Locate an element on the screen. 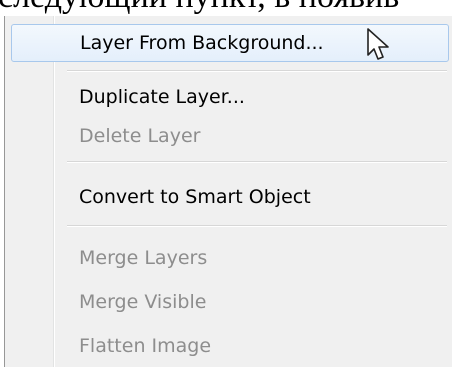 The width and height of the screenshot is (452, 367). menu-item-label: Convert to Smart Object is located at coordinates (195, 197).